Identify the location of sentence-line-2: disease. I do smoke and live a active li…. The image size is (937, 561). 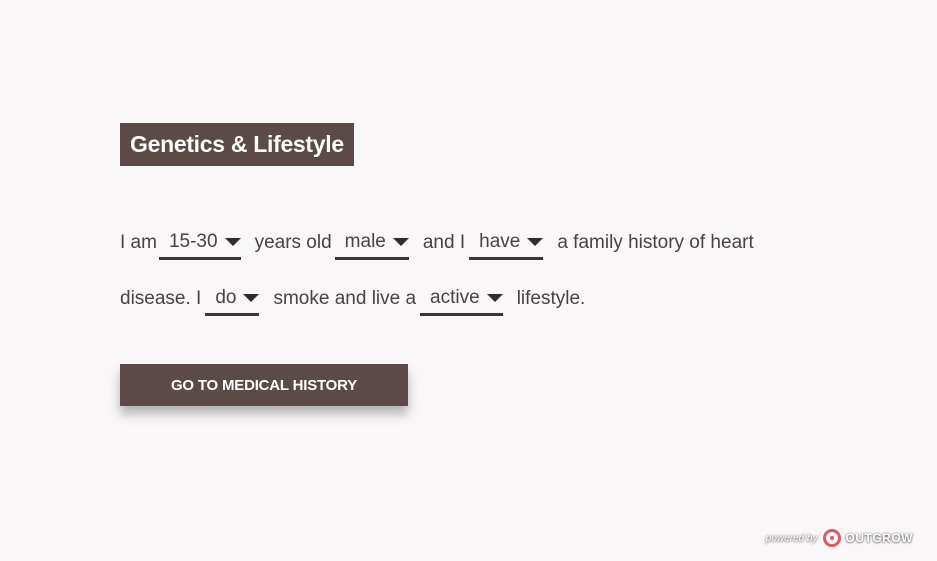
(460, 299).